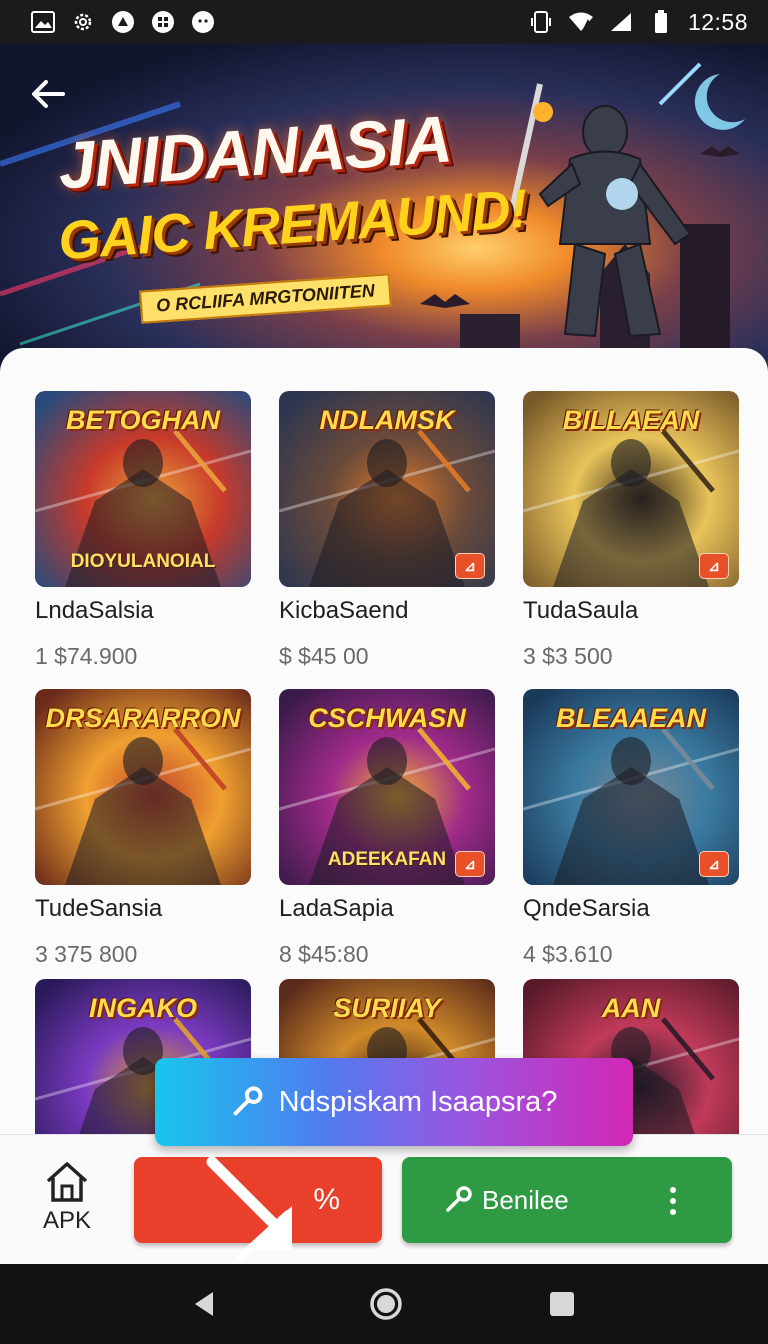 The height and width of the screenshot is (1344, 768). Describe the element at coordinates (525, 1199) in the screenshot. I see `download-button-label: Benilee` at that location.